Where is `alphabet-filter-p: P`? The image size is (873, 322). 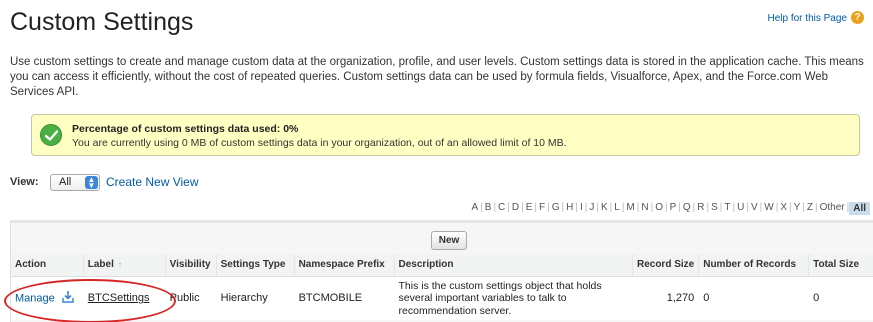
alphabet-filter-p: P is located at coordinates (673, 208).